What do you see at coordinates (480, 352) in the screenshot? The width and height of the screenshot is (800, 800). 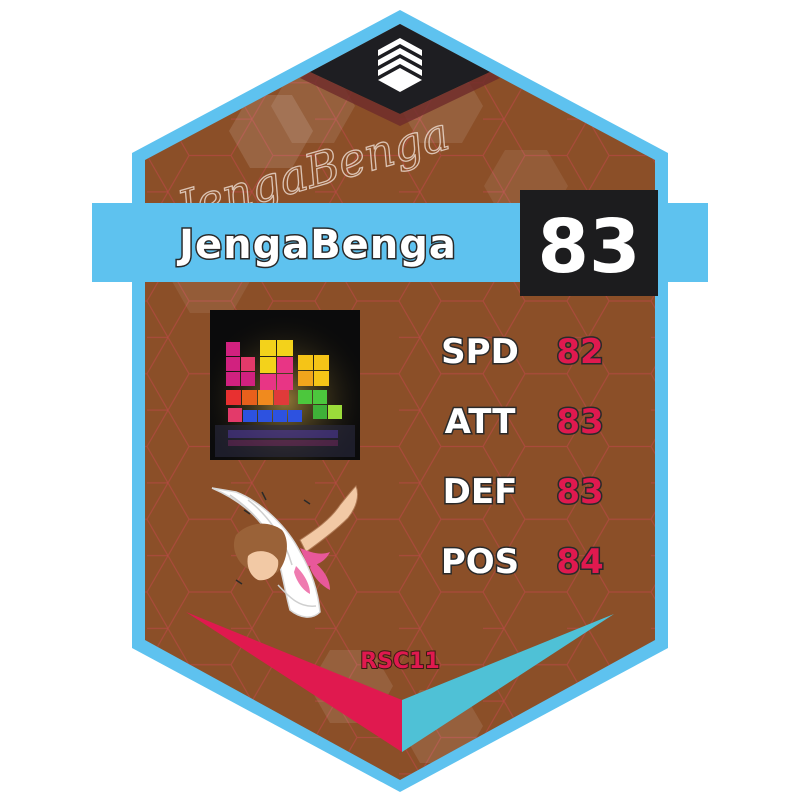 I see `stat-label: SPD` at bounding box center [480, 352].